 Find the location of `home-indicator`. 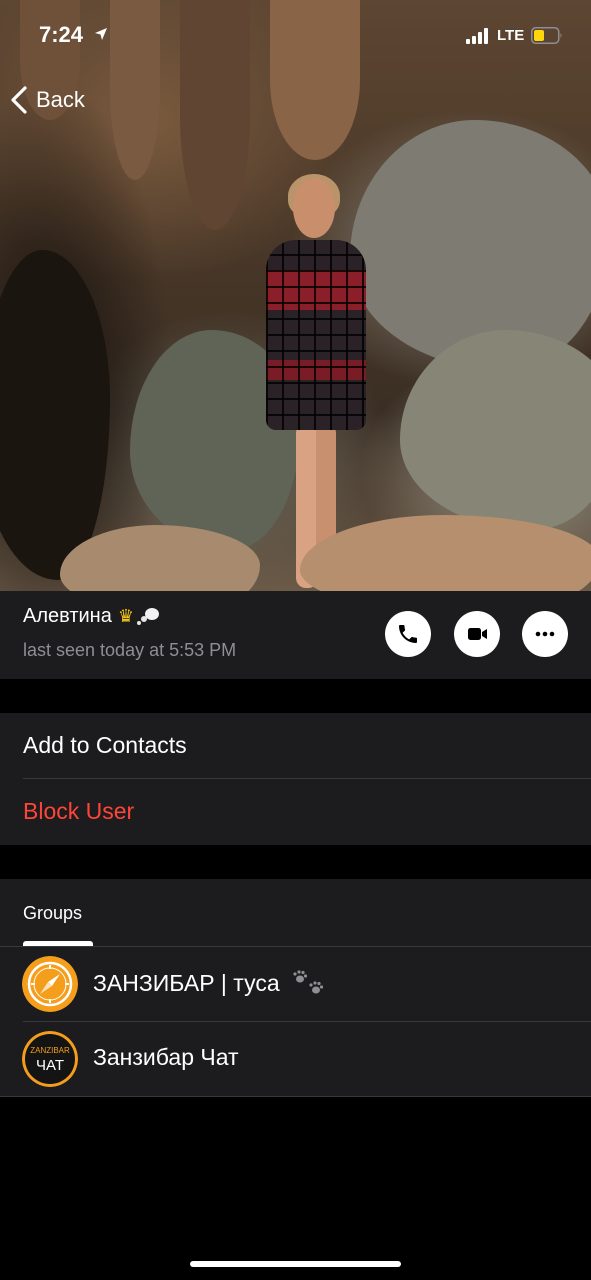

home-indicator is located at coordinates (295, 1264).